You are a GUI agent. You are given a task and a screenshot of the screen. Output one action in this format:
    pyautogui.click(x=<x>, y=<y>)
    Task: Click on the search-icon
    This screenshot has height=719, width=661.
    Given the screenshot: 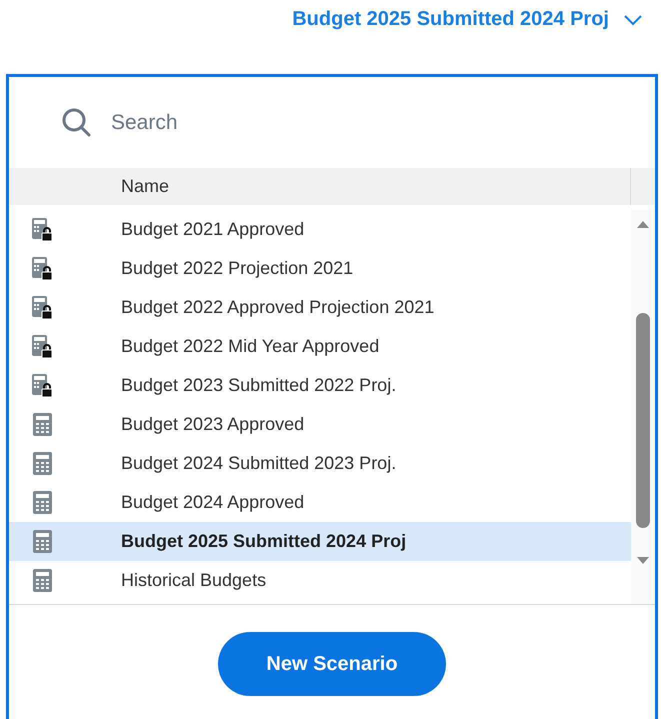 What is the action you would take?
    pyautogui.click(x=77, y=122)
    